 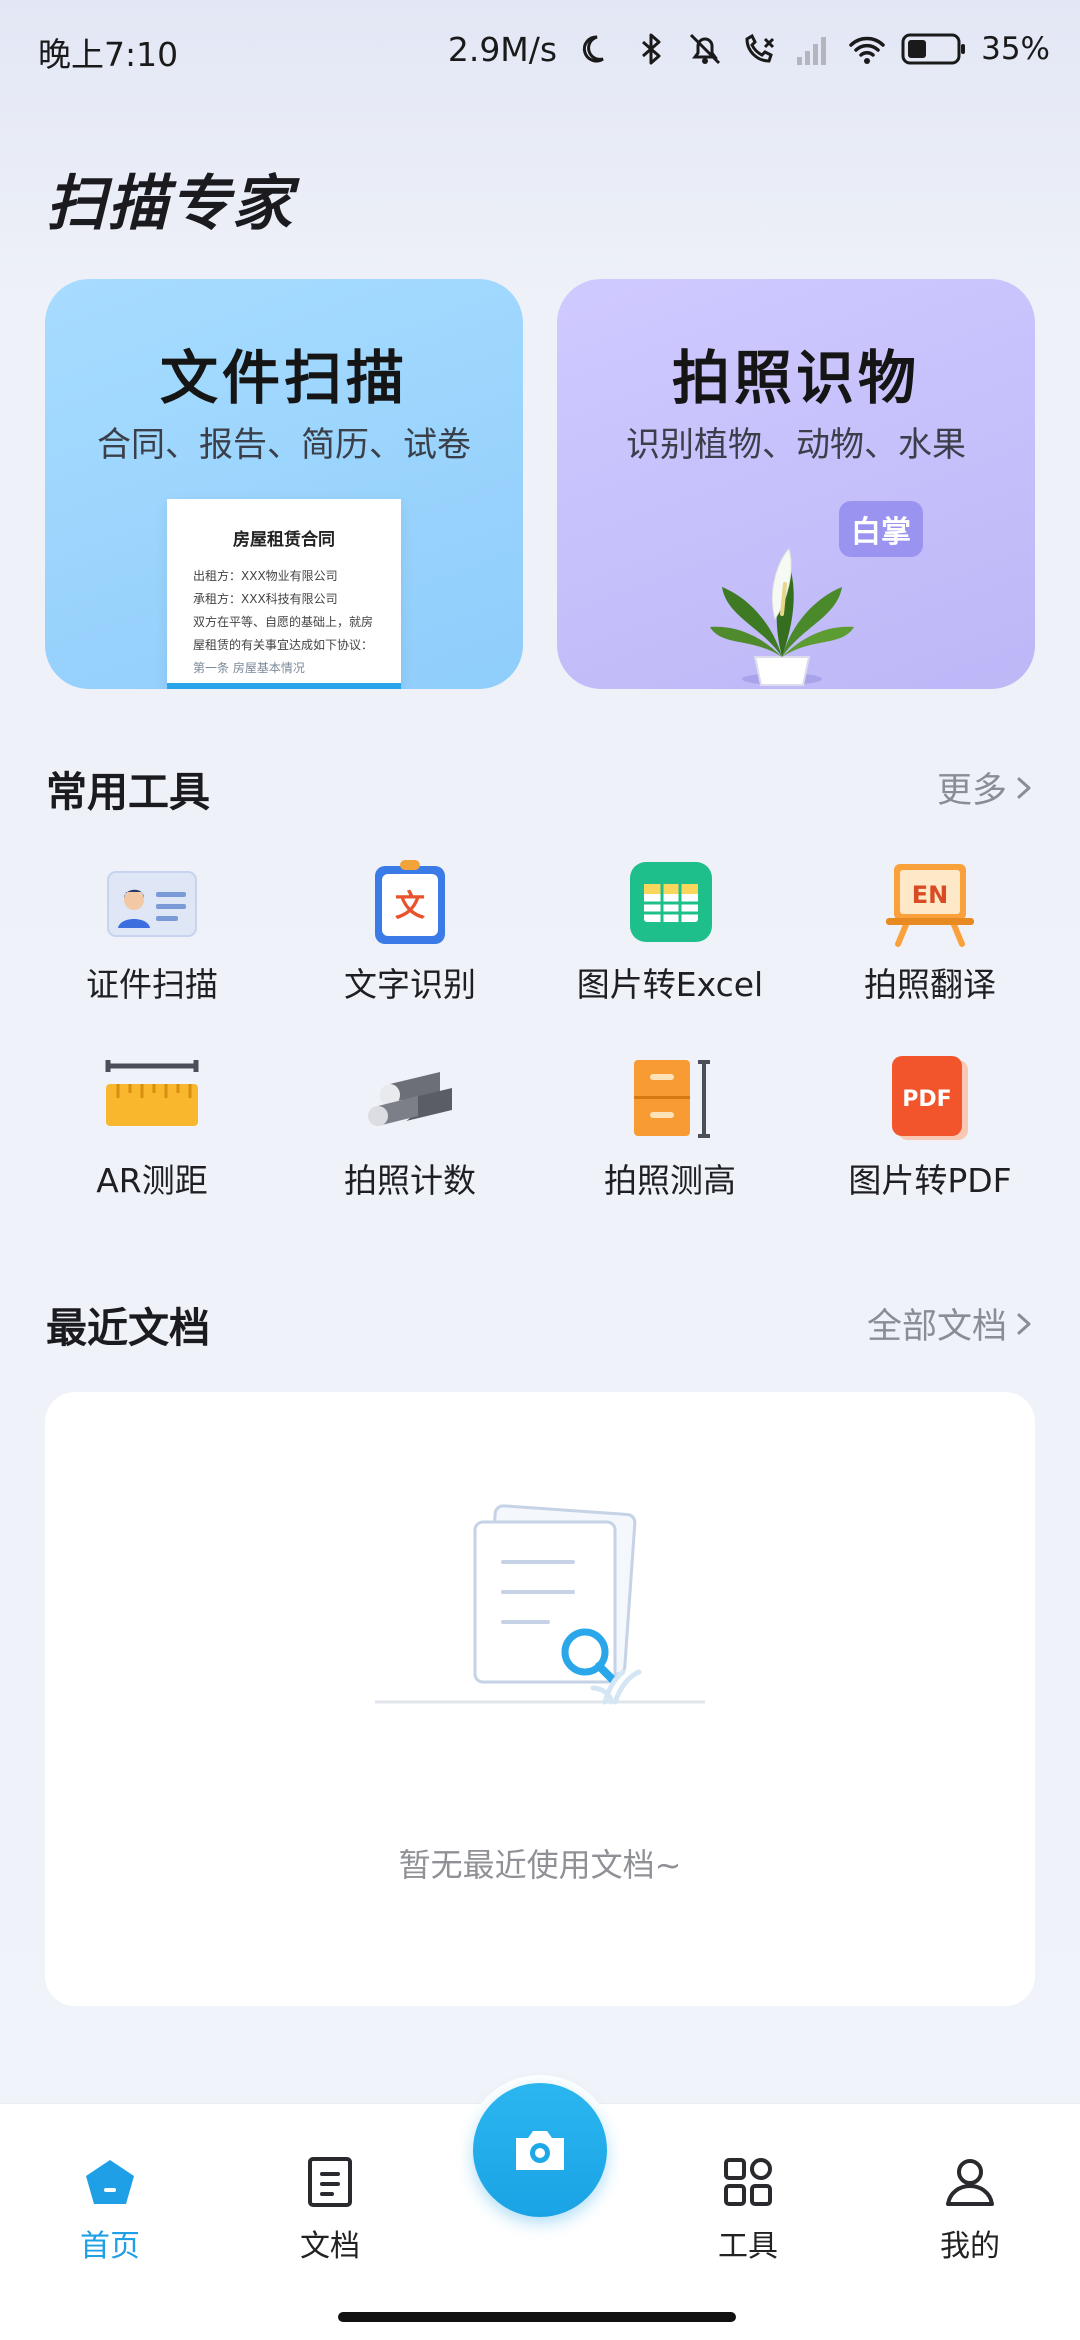 I want to click on tool-label: 拍照翻译, so click(x=930, y=984).